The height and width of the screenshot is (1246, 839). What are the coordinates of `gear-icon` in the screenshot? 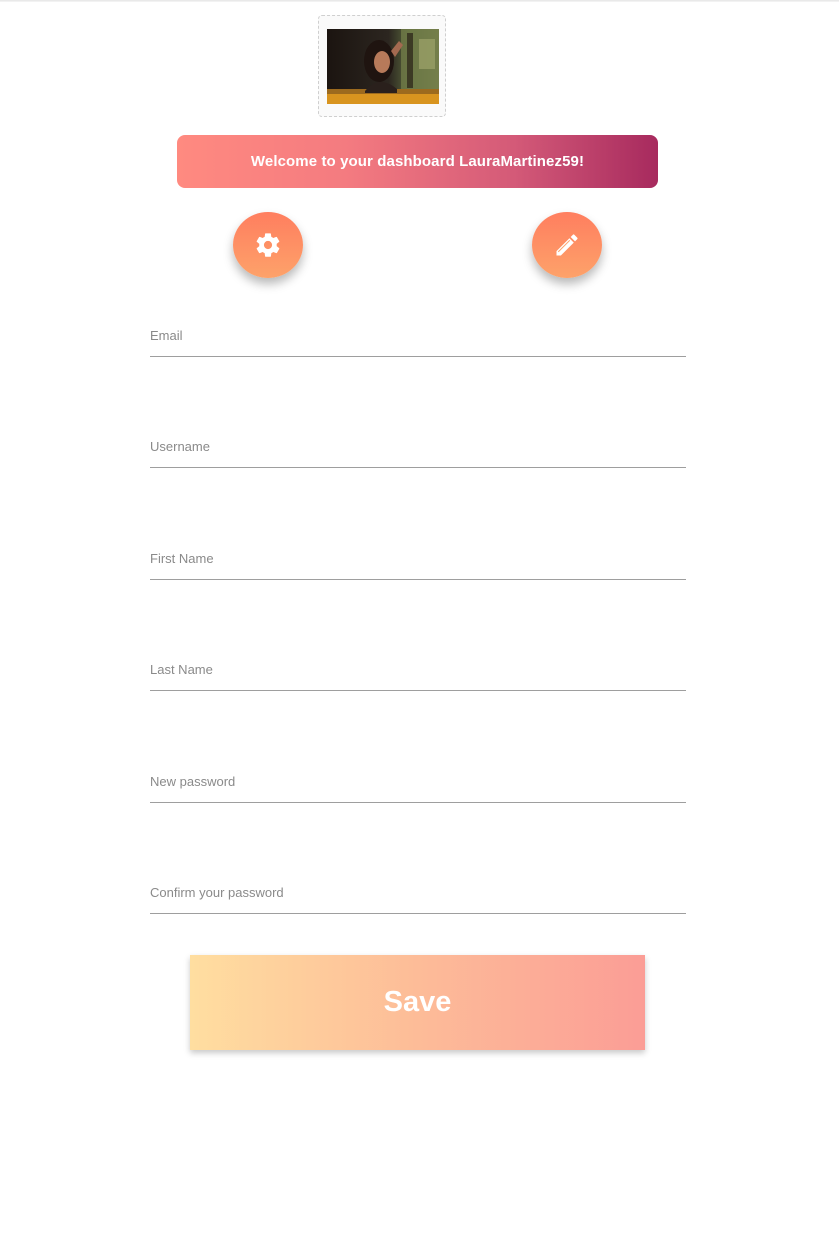 It's located at (268, 245).